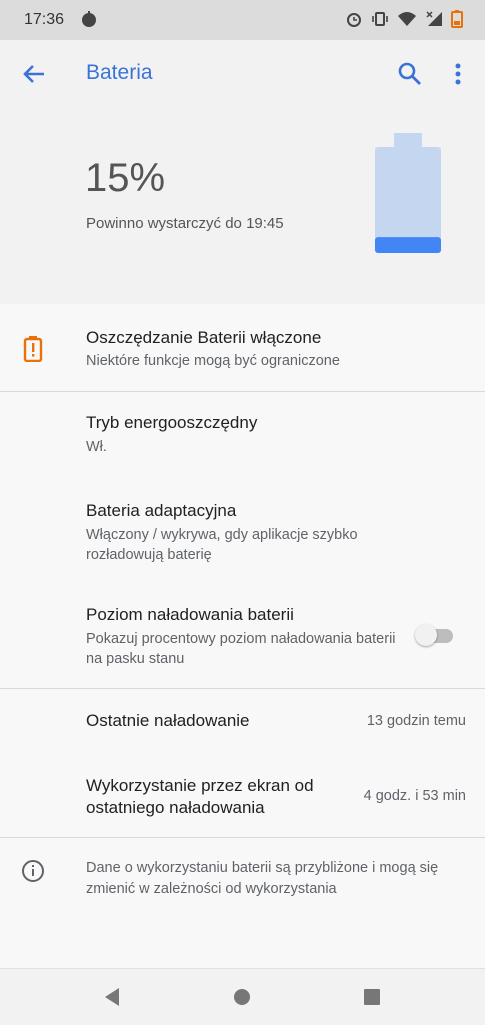 The image size is (485, 1025). Describe the element at coordinates (44, 19) in the screenshot. I see `status-time: 17:36` at that location.